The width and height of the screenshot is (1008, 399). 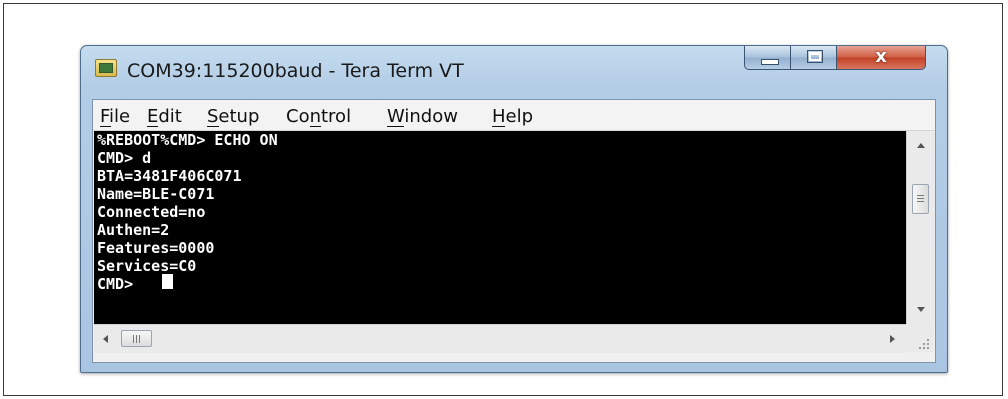 What do you see at coordinates (315, 126) in the screenshot?
I see `menu-control-mnemonic` at bounding box center [315, 126].